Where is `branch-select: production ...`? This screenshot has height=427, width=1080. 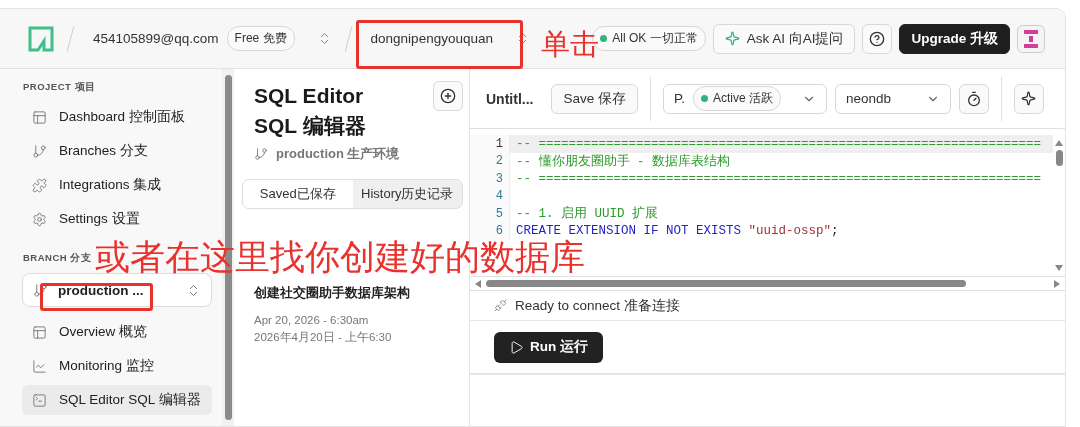 branch-select: production ... is located at coordinates (117, 290).